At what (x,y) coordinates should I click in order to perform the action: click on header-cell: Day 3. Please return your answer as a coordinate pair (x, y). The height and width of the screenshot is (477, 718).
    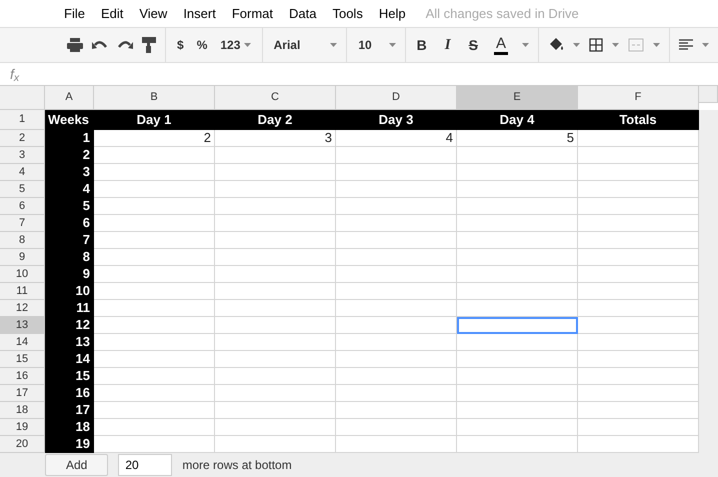
    Looking at the image, I should click on (396, 120).